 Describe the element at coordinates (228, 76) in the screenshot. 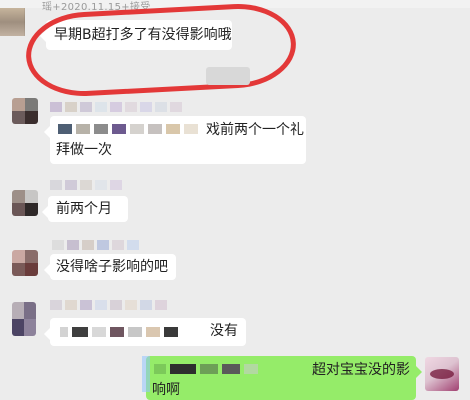

I see `date-separator` at that location.